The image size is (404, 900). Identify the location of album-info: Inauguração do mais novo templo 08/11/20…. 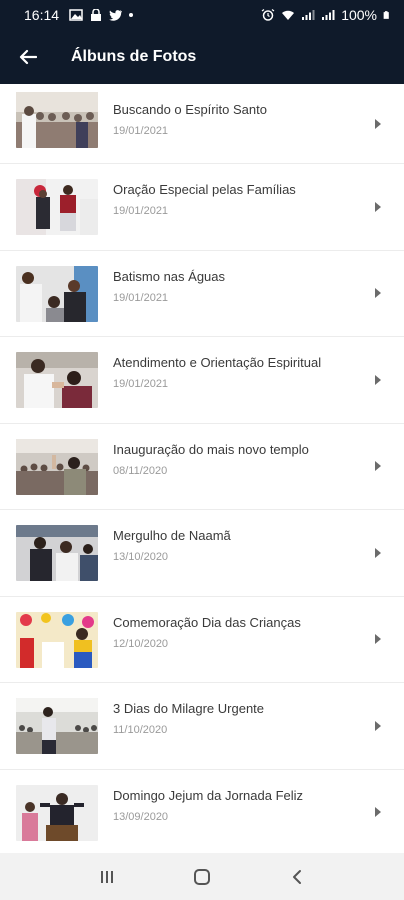
(238, 459).